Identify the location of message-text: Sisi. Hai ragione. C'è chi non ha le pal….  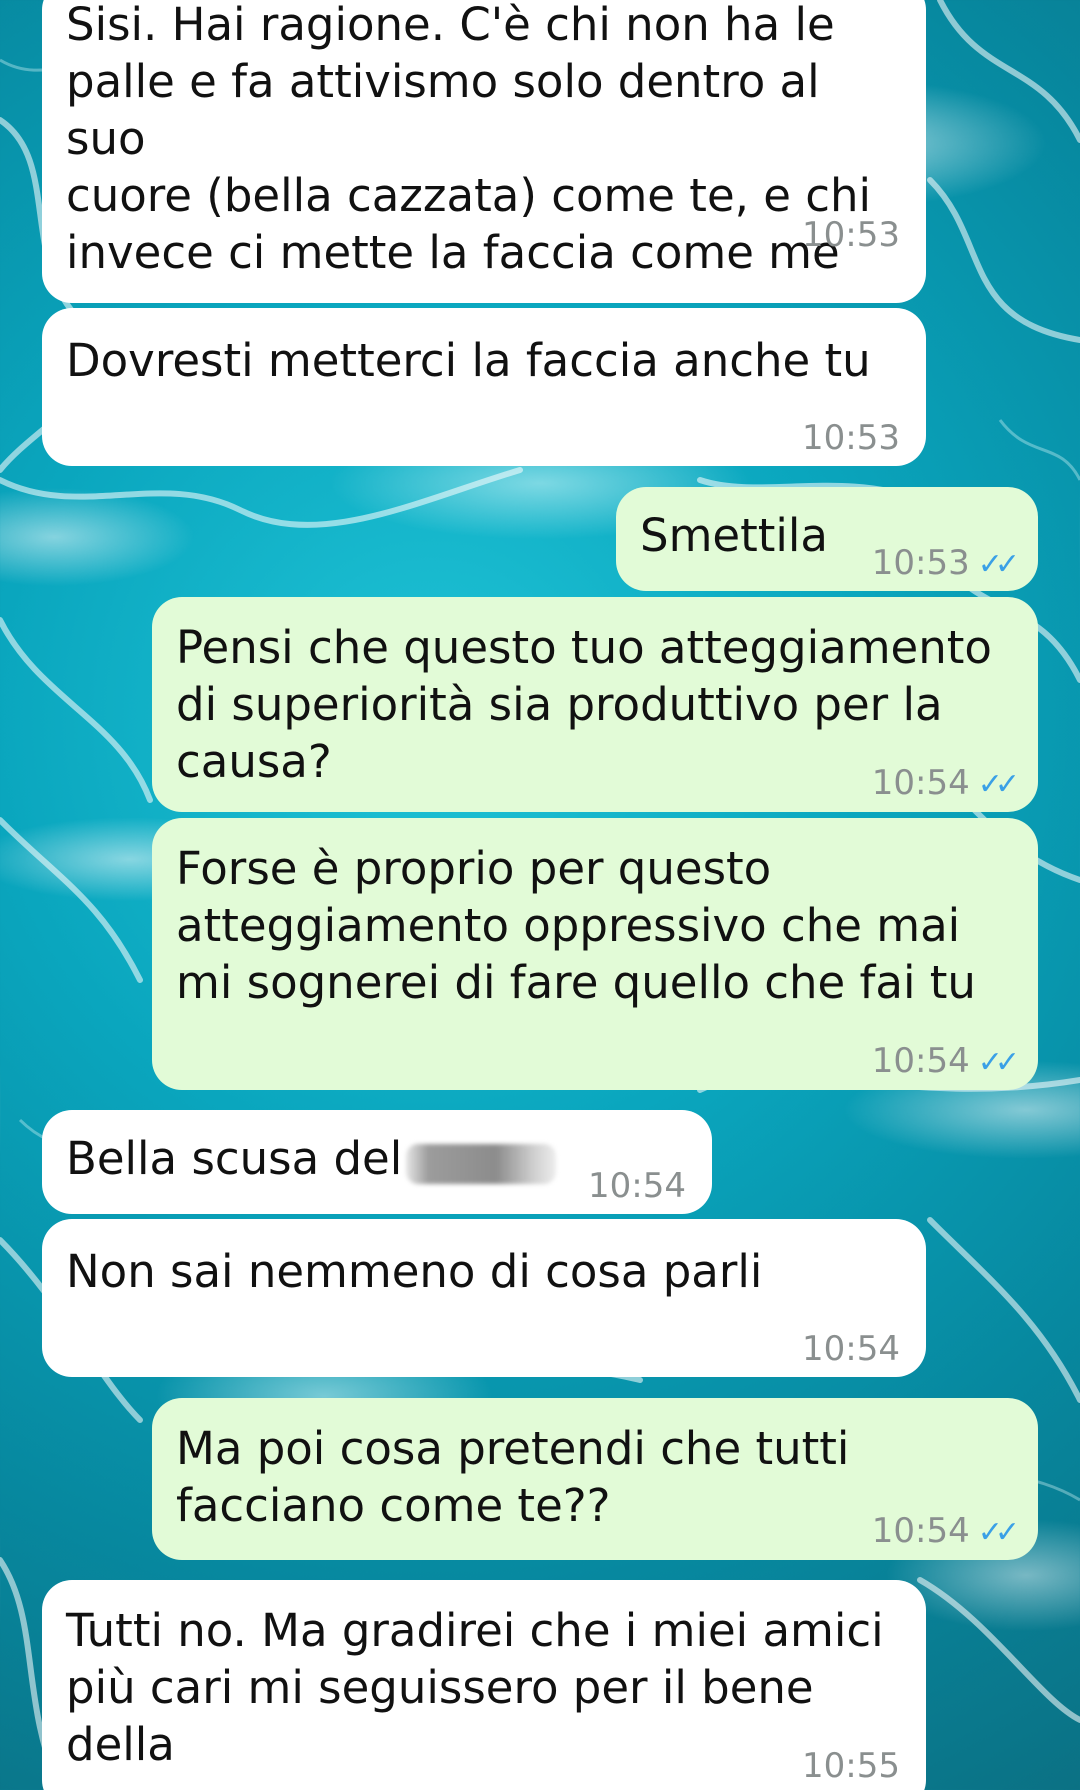
(468, 139).